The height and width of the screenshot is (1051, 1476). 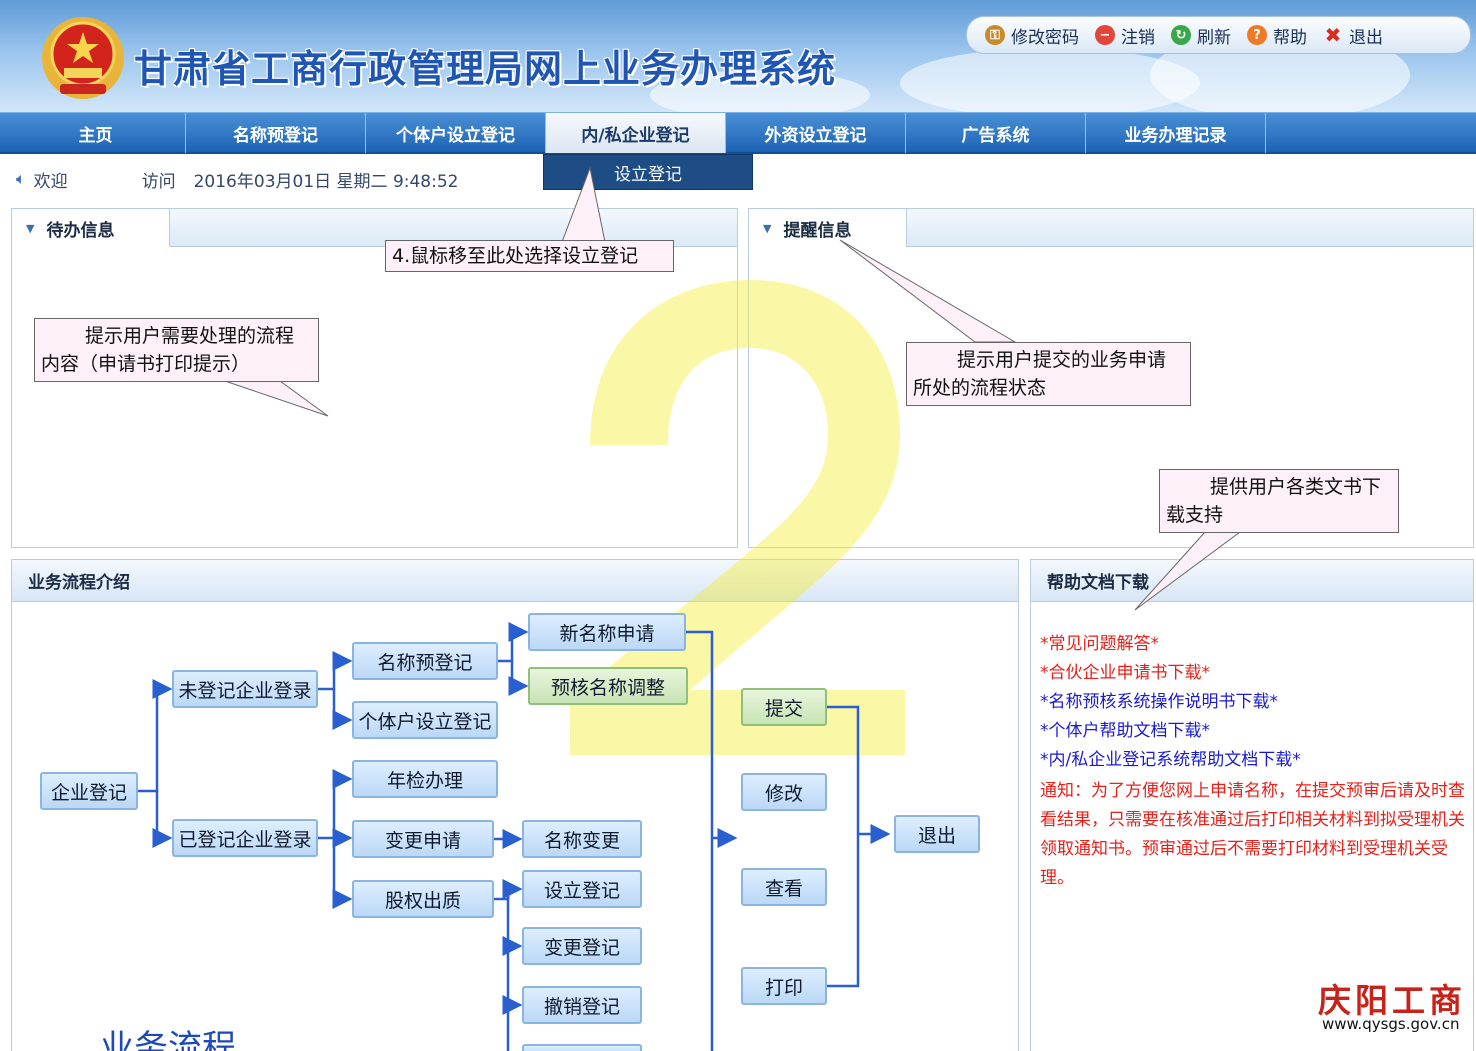 I want to click on process-big-label: 业务流程, so click(x=168, y=1039).